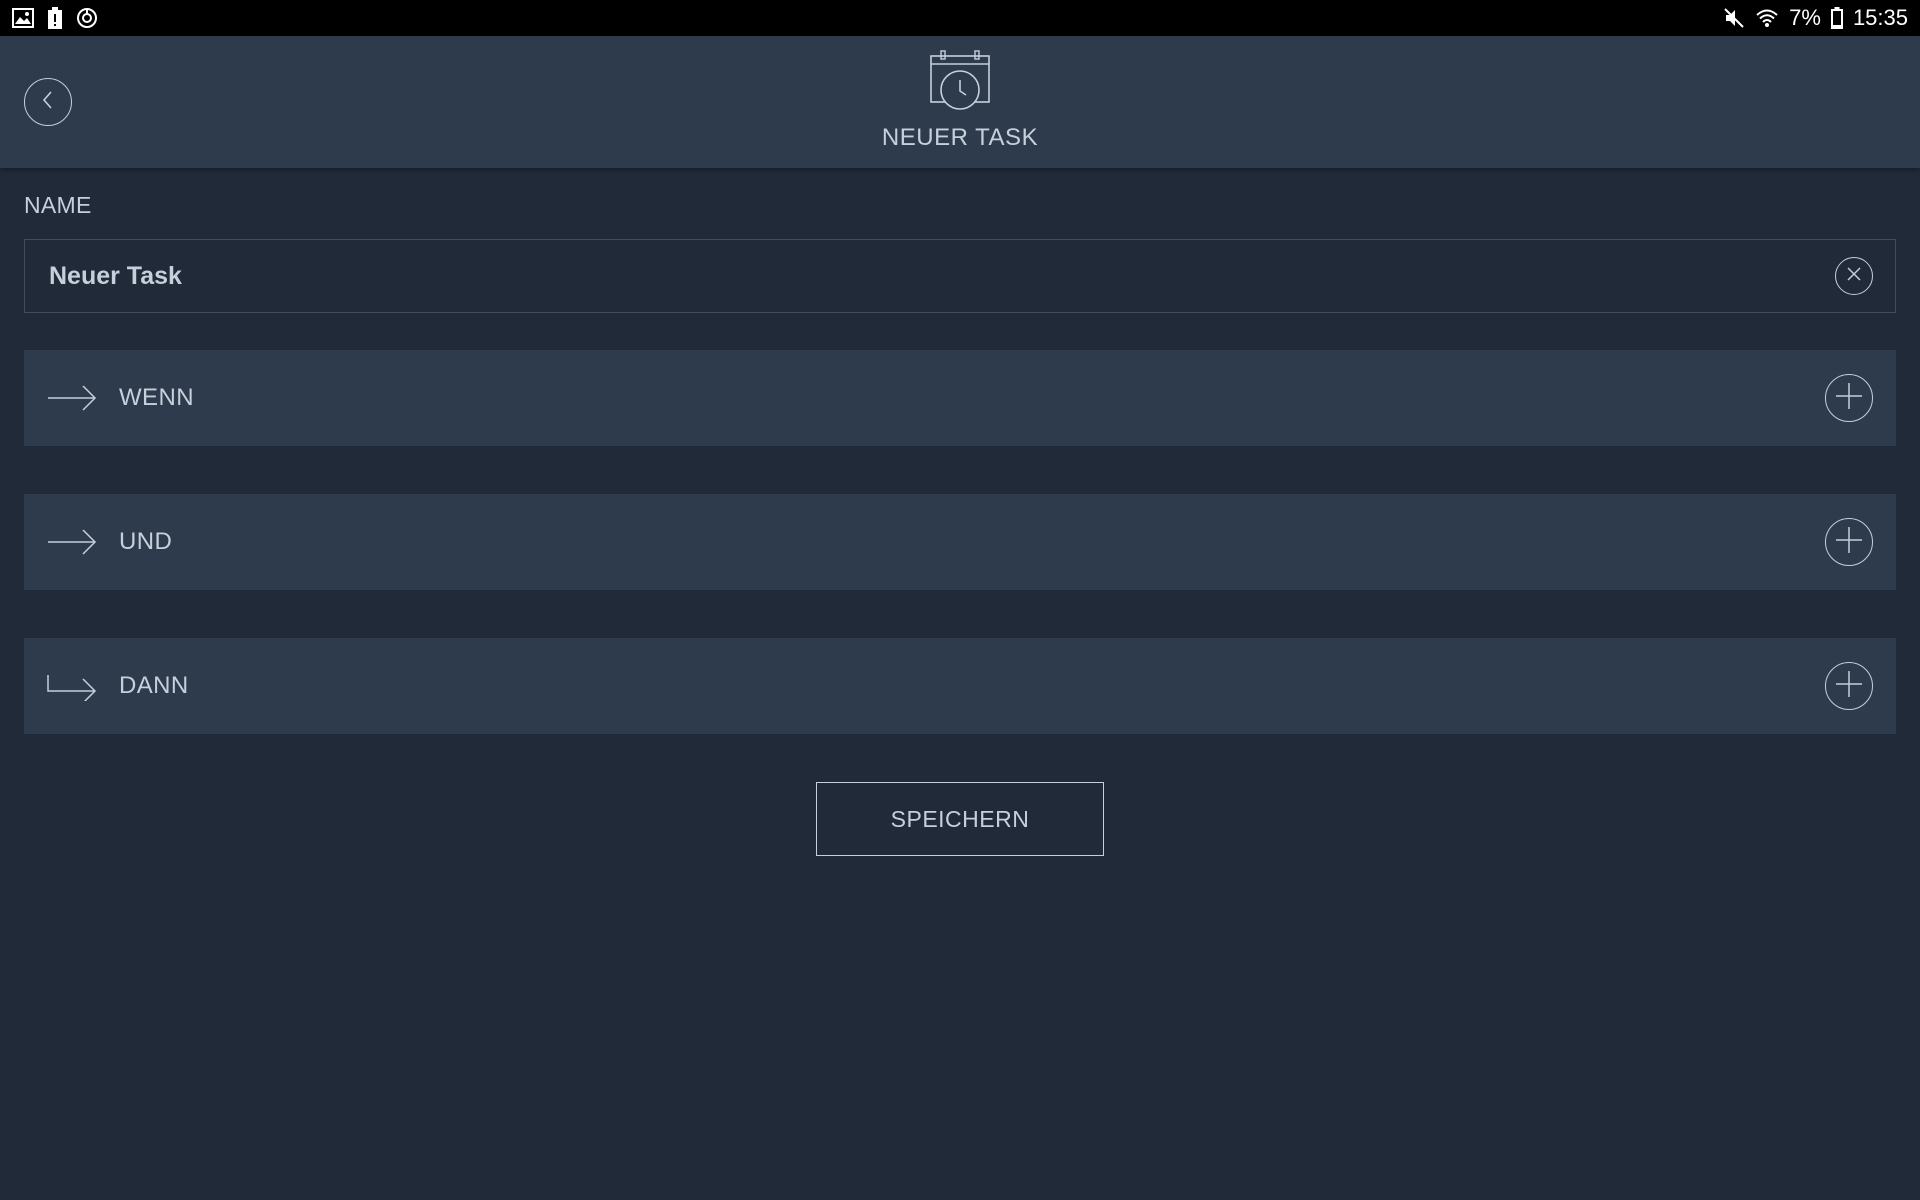 The height and width of the screenshot is (1200, 1920). Describe the element at coordinates (146, 541) in the screenshot. I see `section-label: UND` at that location.